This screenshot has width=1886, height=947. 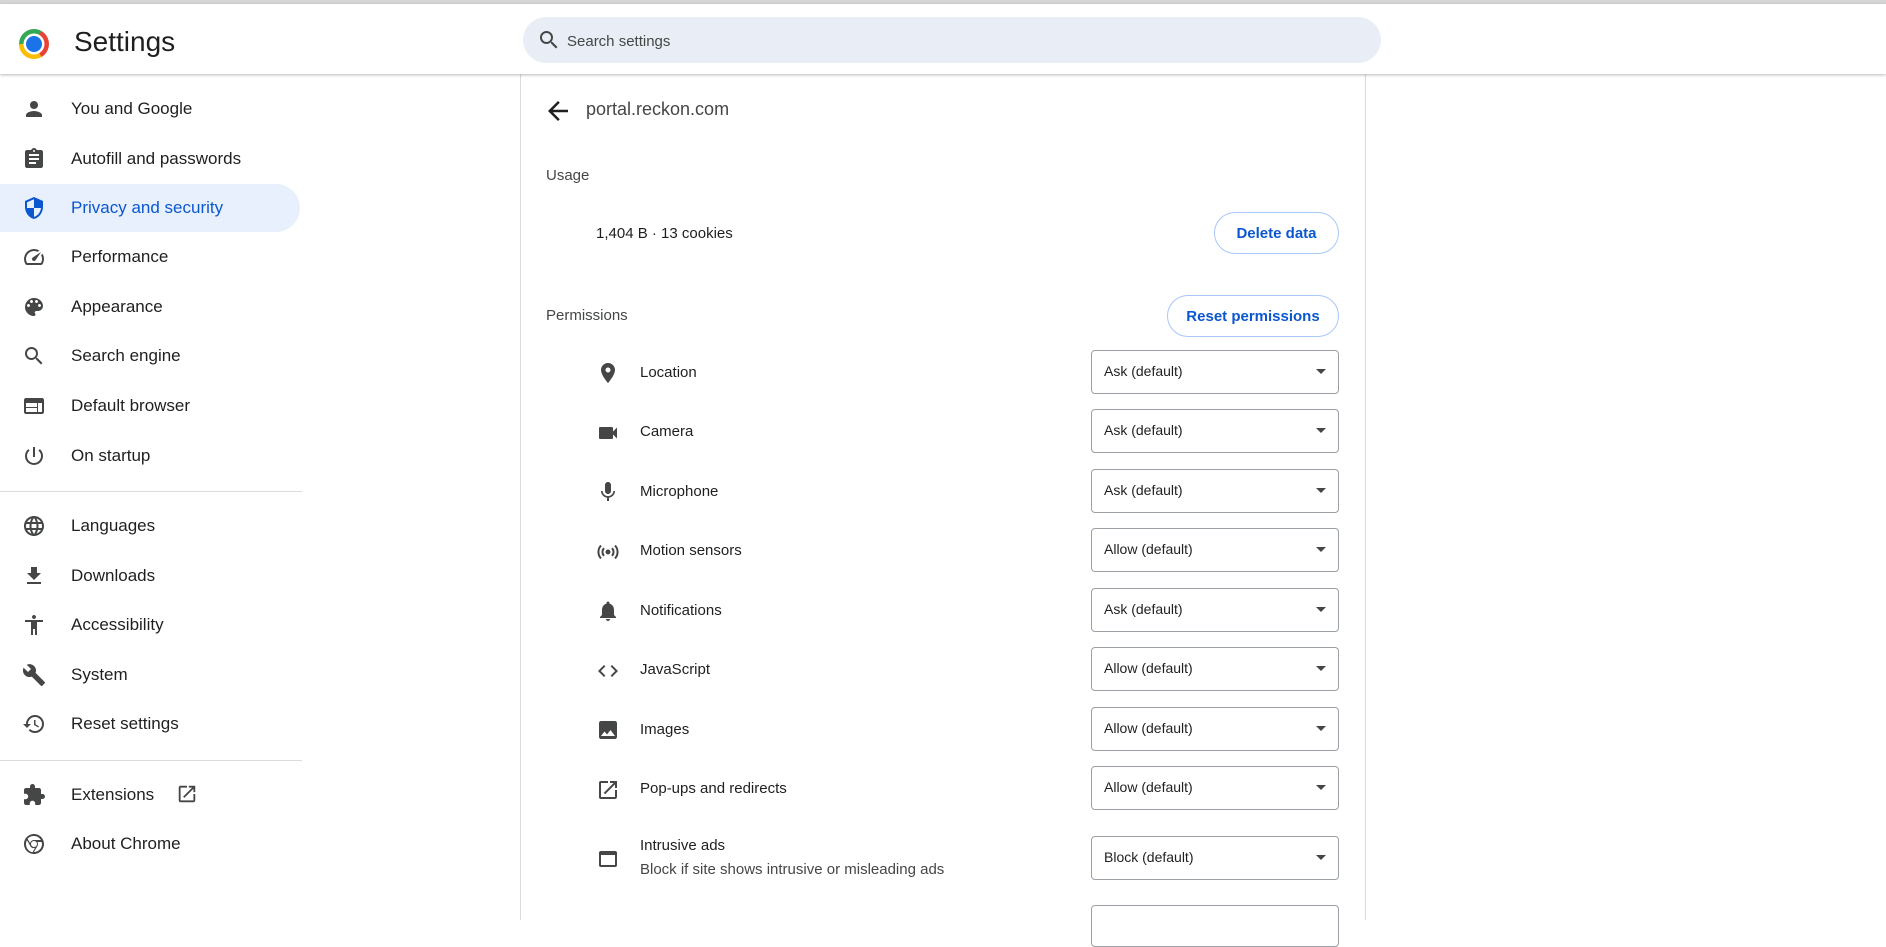 I want to click on sidebar-item-label: Languages, so click(x=113, y=525).